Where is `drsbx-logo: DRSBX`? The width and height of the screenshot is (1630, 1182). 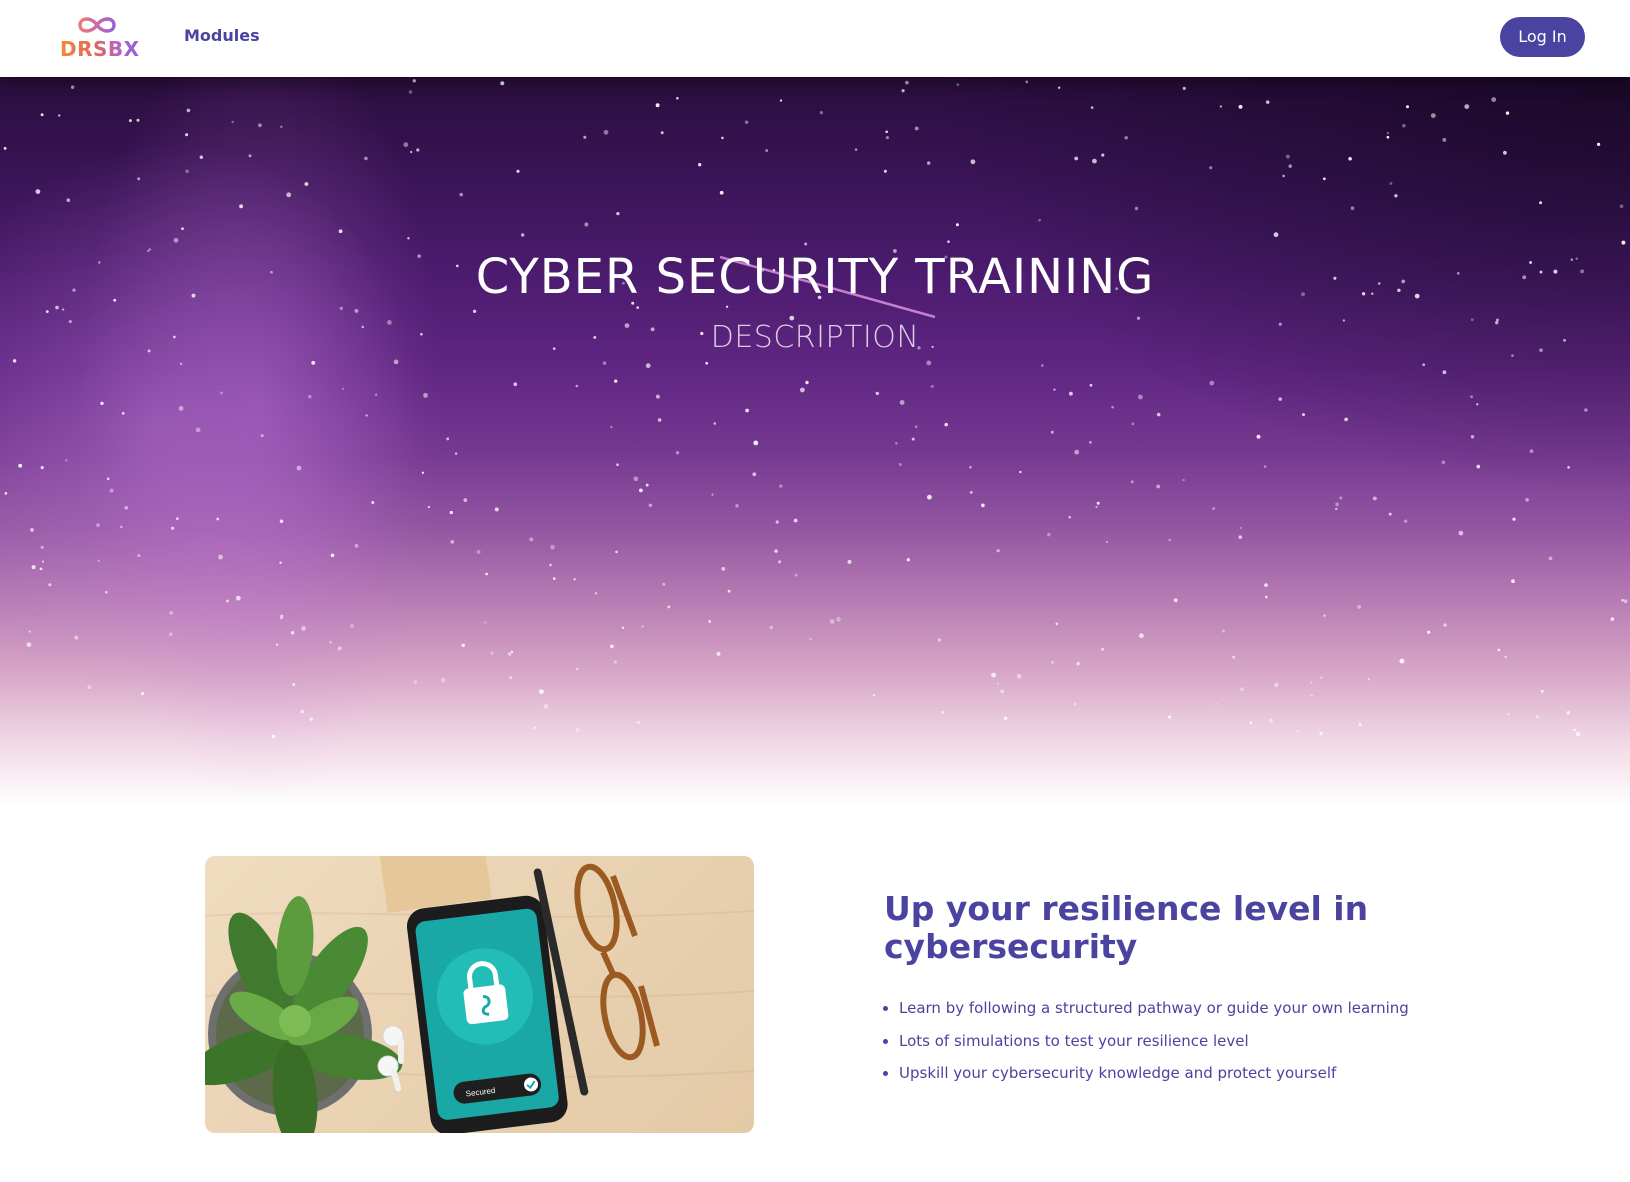
drsbx-logo: DRSBX is located at coordinates (100, 38).